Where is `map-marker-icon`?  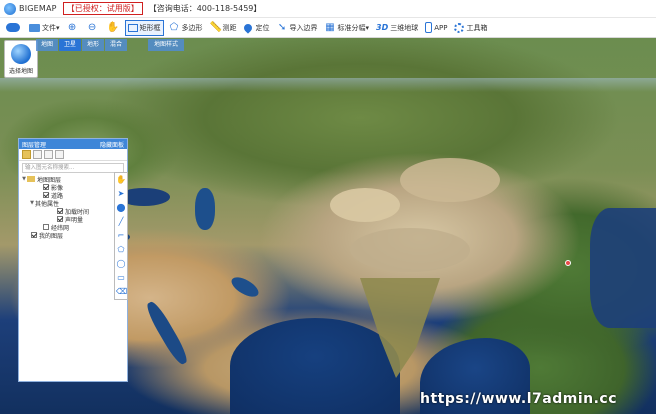 map-marker-icon is located at coordinates (568, 263).